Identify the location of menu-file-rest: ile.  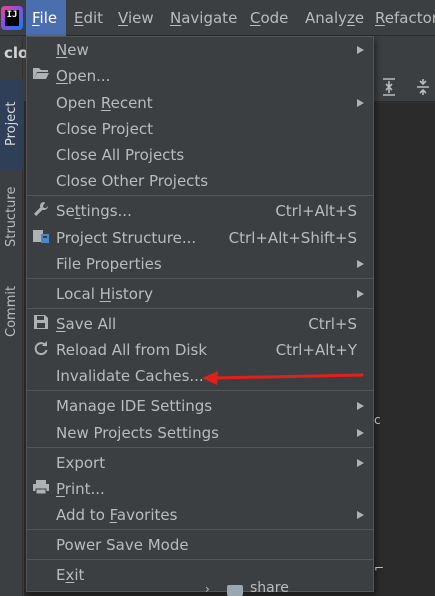
(48, 18).